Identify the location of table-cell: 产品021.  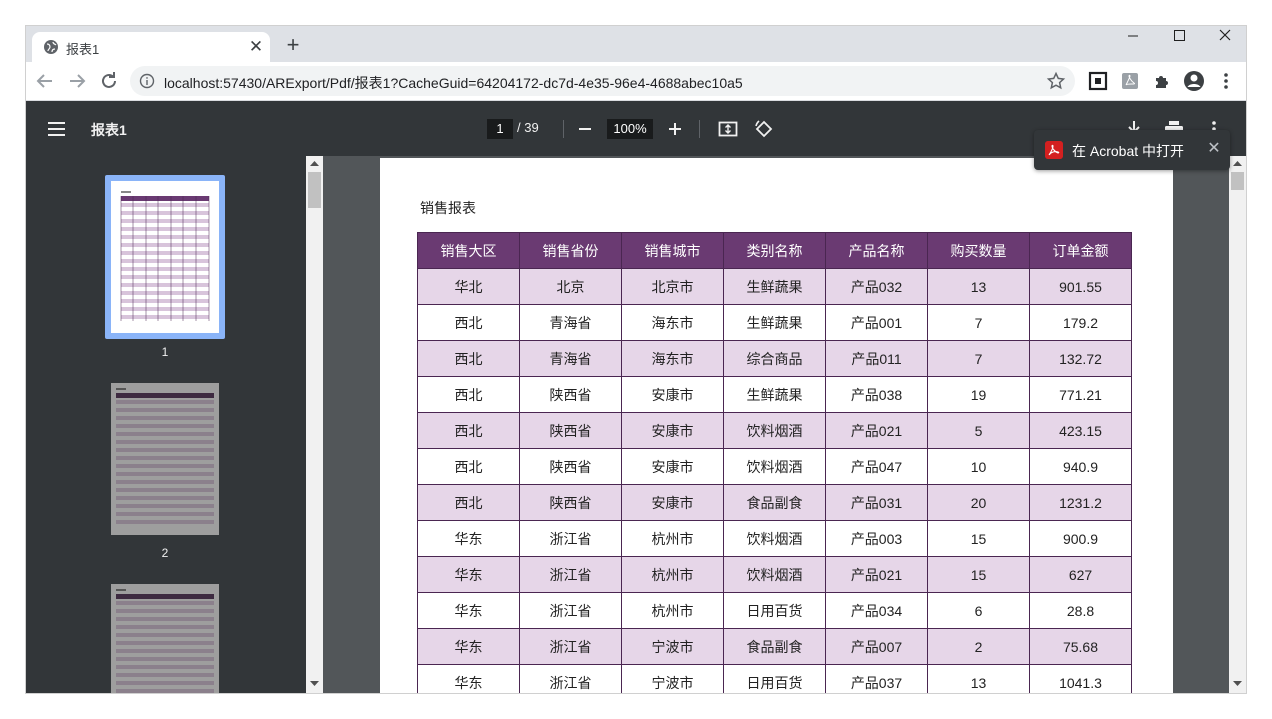
(876, 574).